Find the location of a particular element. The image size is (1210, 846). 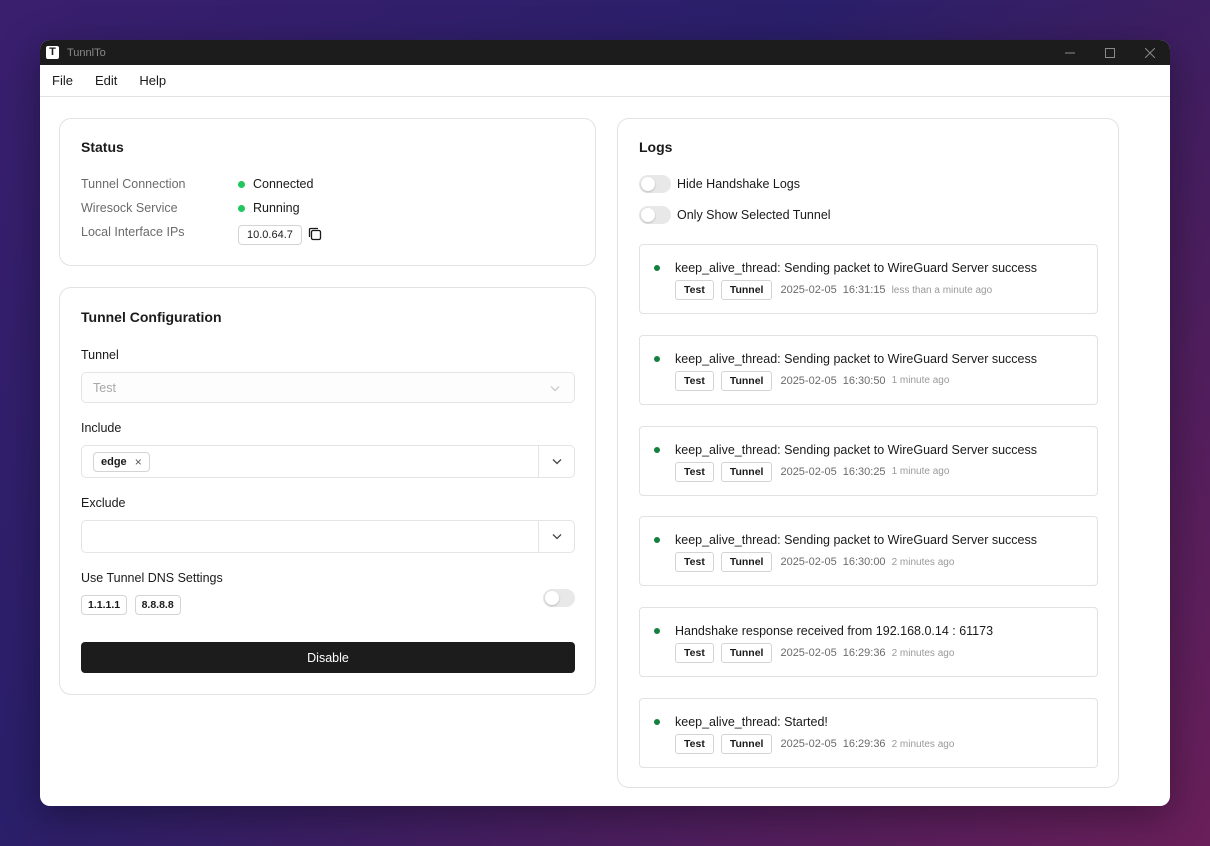

hide-handshake-toggle is located at coordinates (655, 184).